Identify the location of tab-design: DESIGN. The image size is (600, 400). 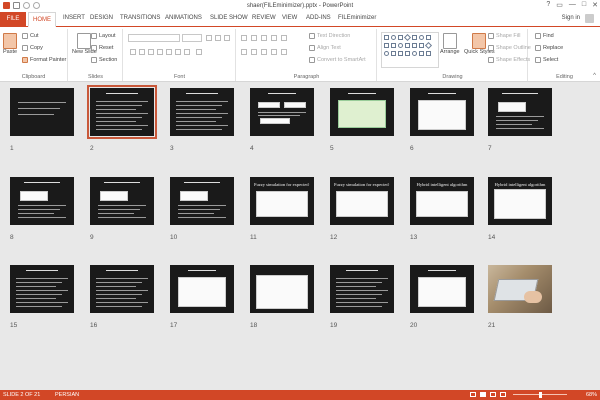
(101, 18).